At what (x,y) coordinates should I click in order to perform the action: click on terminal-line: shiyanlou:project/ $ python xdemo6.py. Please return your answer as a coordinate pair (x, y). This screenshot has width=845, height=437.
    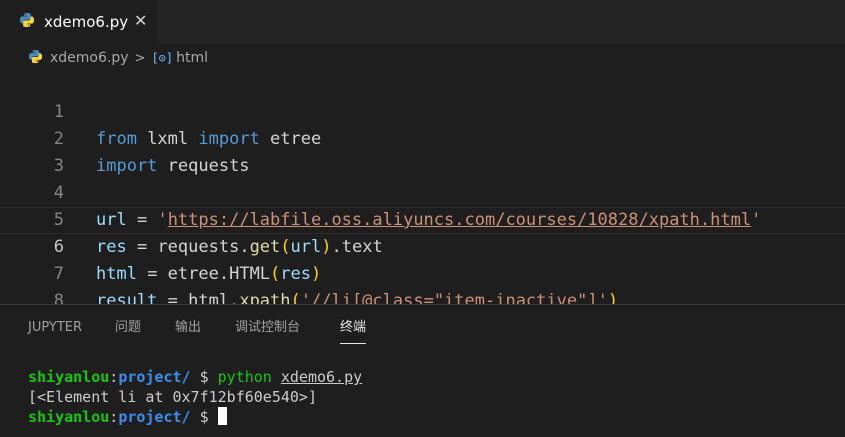
    Looking at the image, I should click on (195, 377).